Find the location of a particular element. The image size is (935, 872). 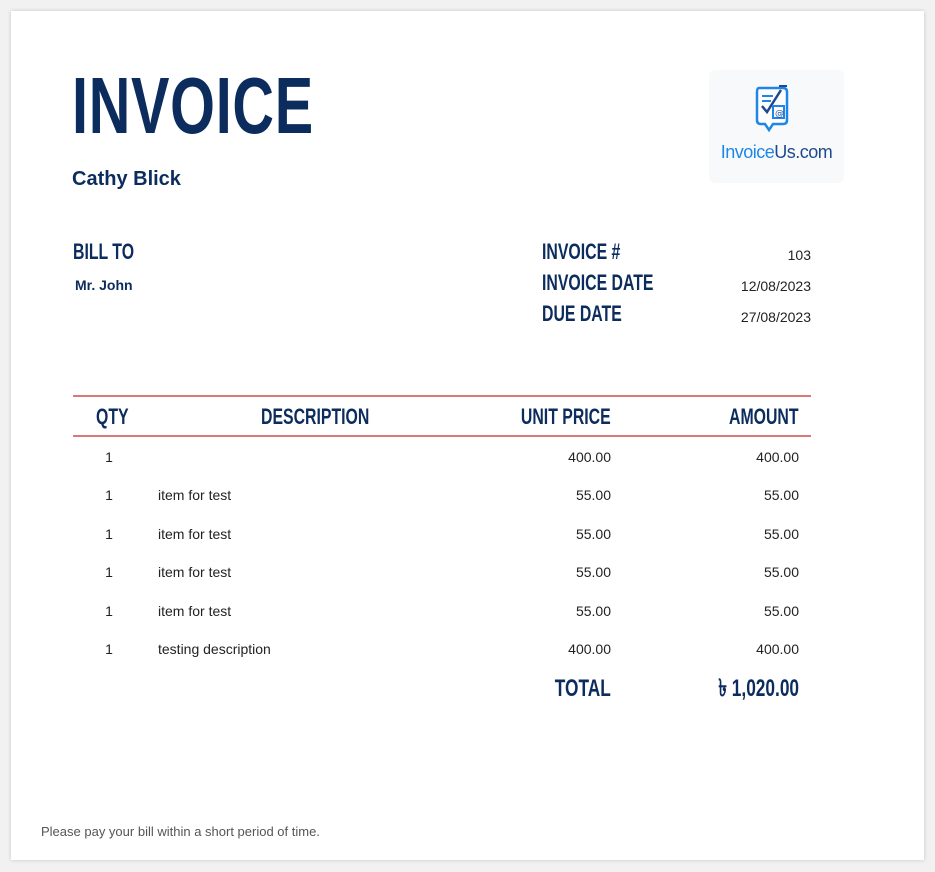

company-logo: @ InvoiceUs.com is located at coordinates (776, 126).